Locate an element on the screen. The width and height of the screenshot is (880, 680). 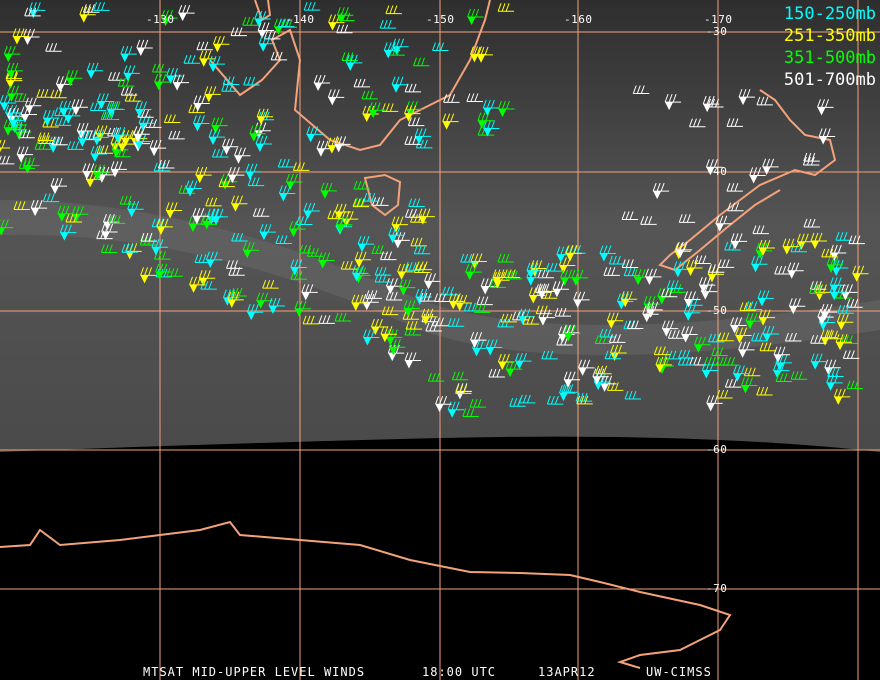
latitude-label: -50 is located at coordinates (717, 310).